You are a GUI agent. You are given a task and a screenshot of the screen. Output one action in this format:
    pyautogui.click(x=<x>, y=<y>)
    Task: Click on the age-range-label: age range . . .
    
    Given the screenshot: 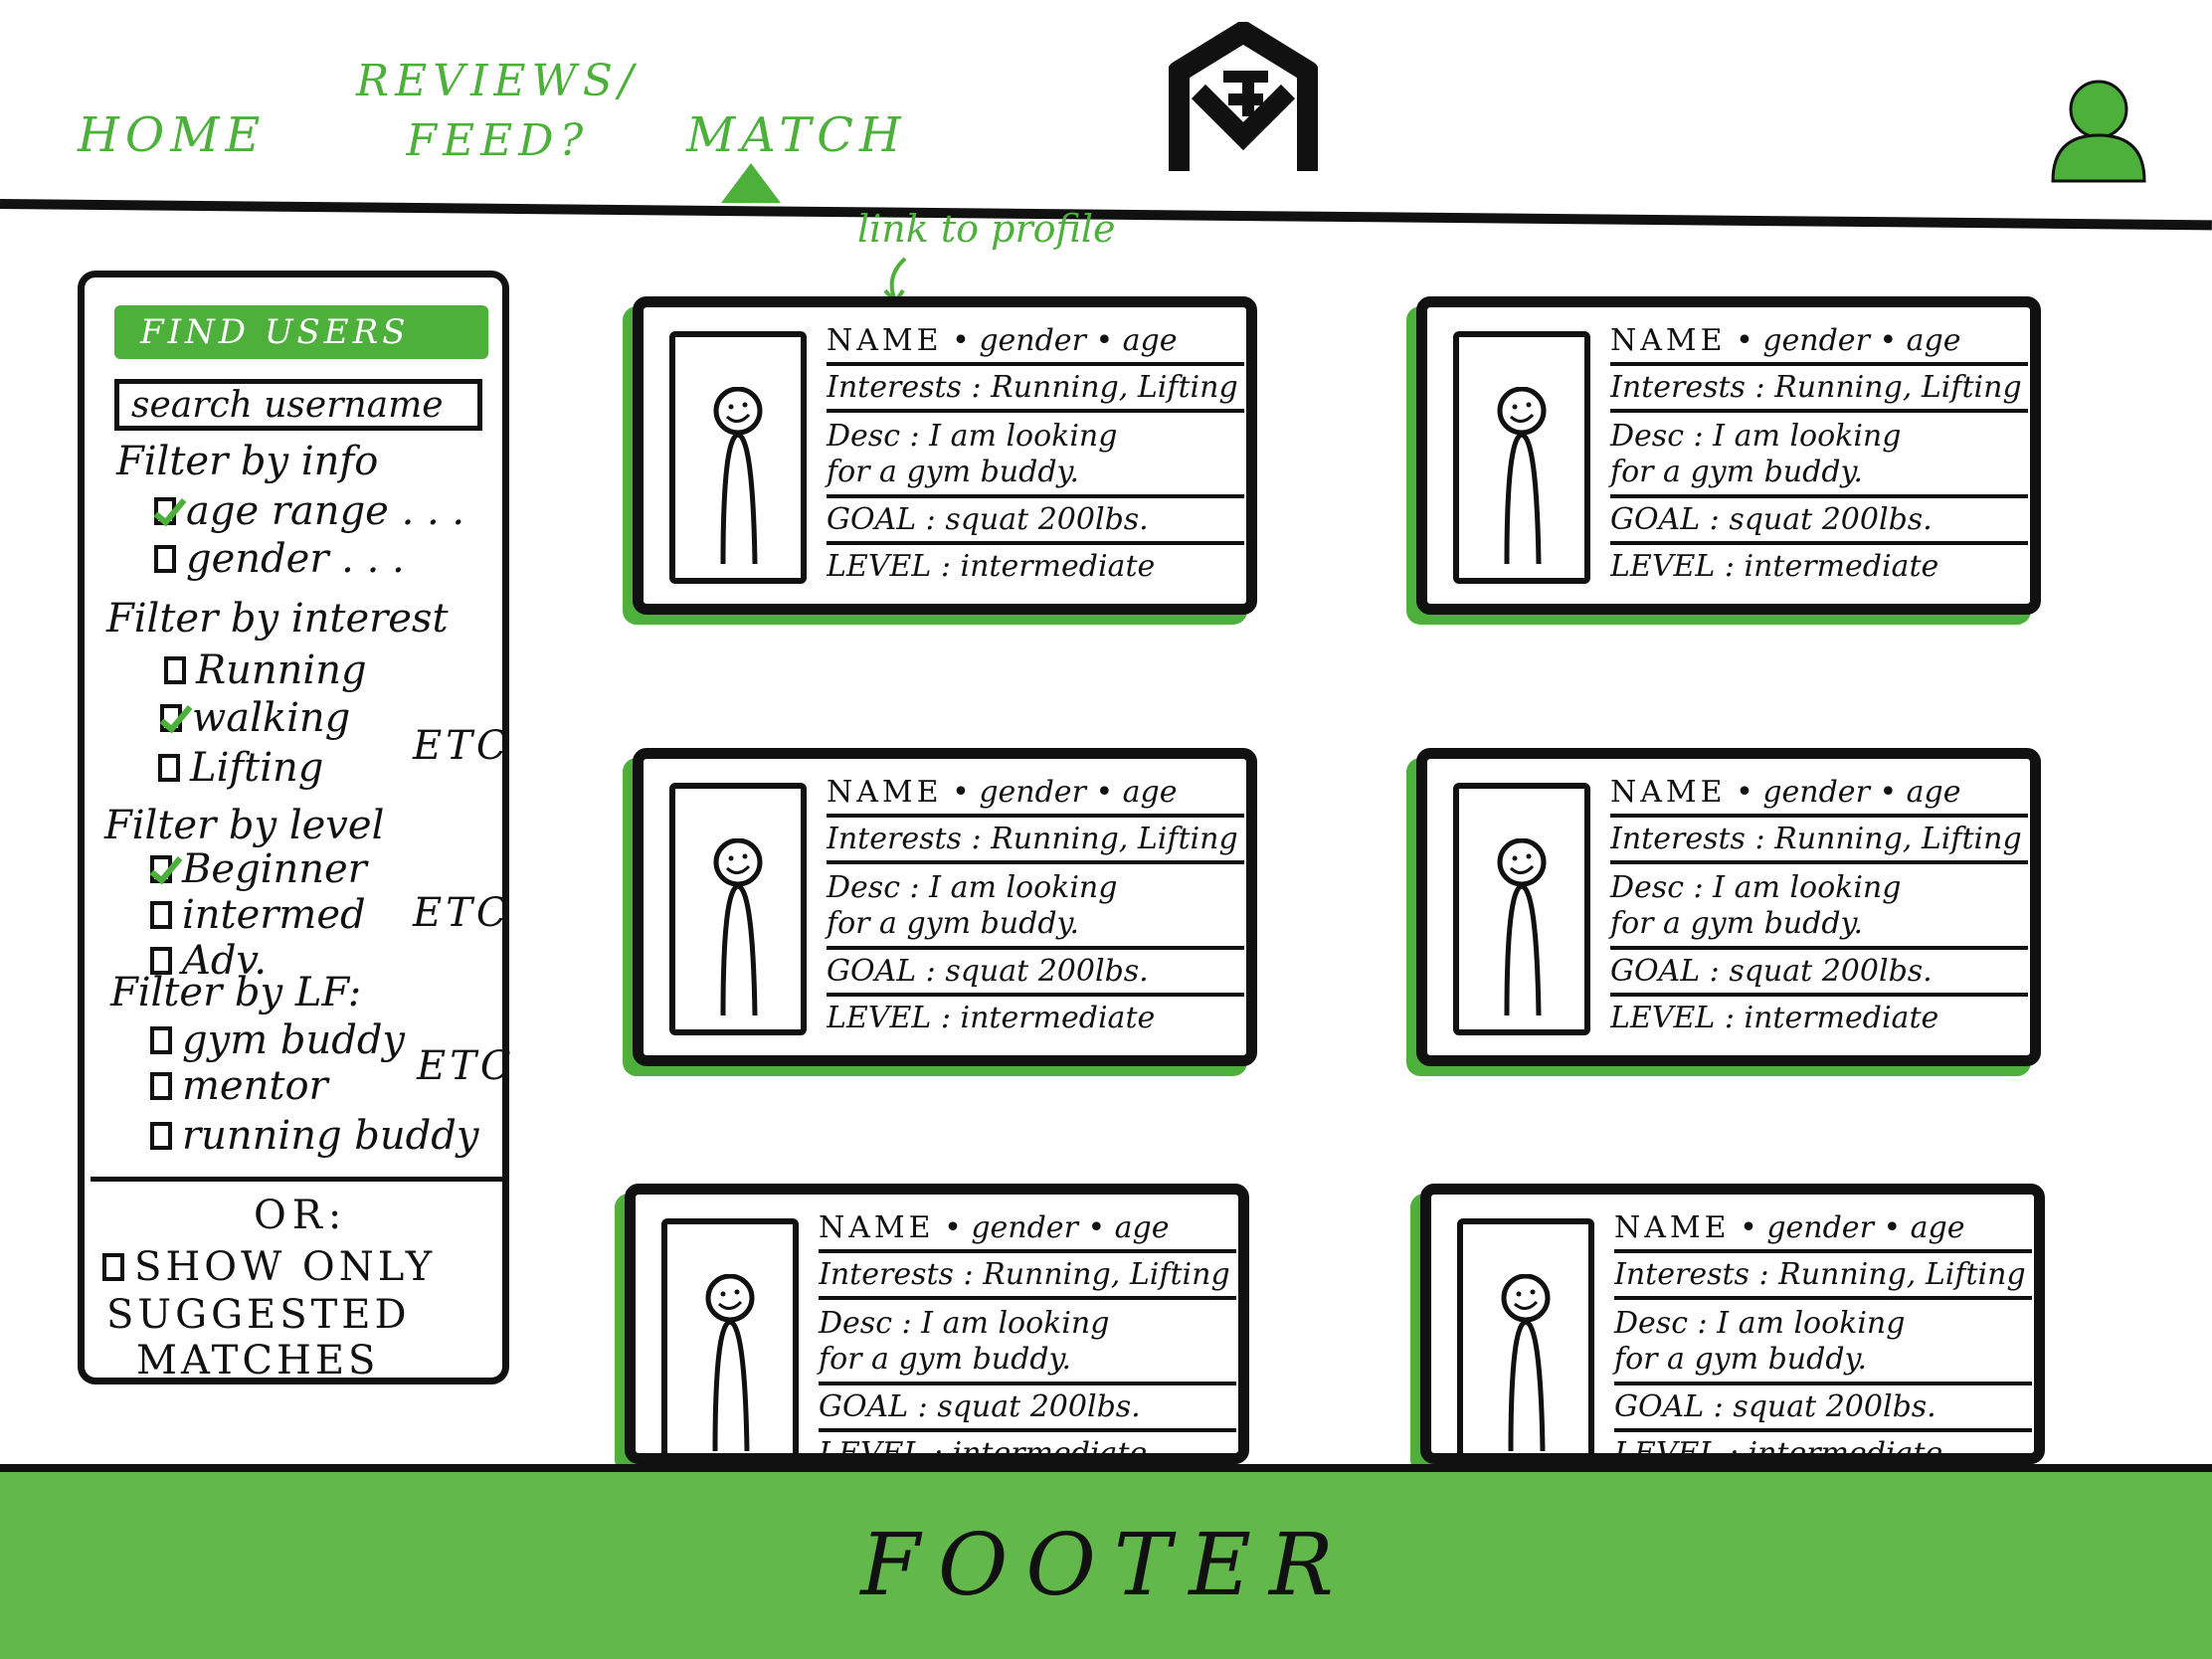 What is the action you would take?
    pyautogui.click(x=325, y=511)
    